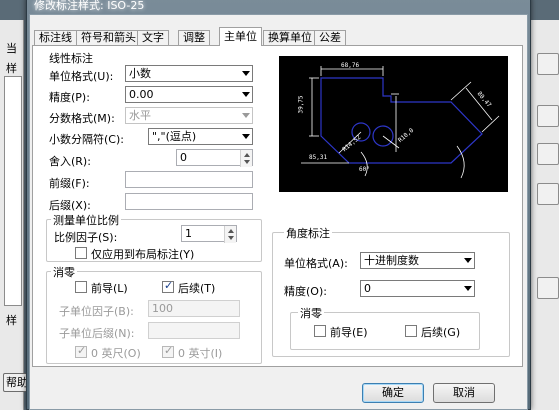 The height and width of the screenshot is (410, 559). What do you see at coordinates (194, 38) in the screenshot?
I see `tab-fit: 调整` at bounding box center [194, 38].